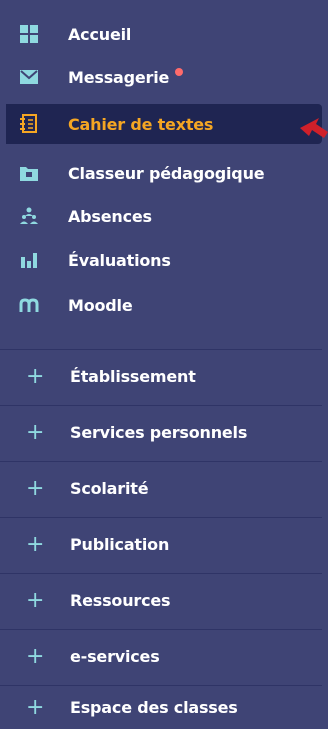 This screenshot has width=328, height=729. I want to click on nav-item-label: Messagerie, so click(119, 77).